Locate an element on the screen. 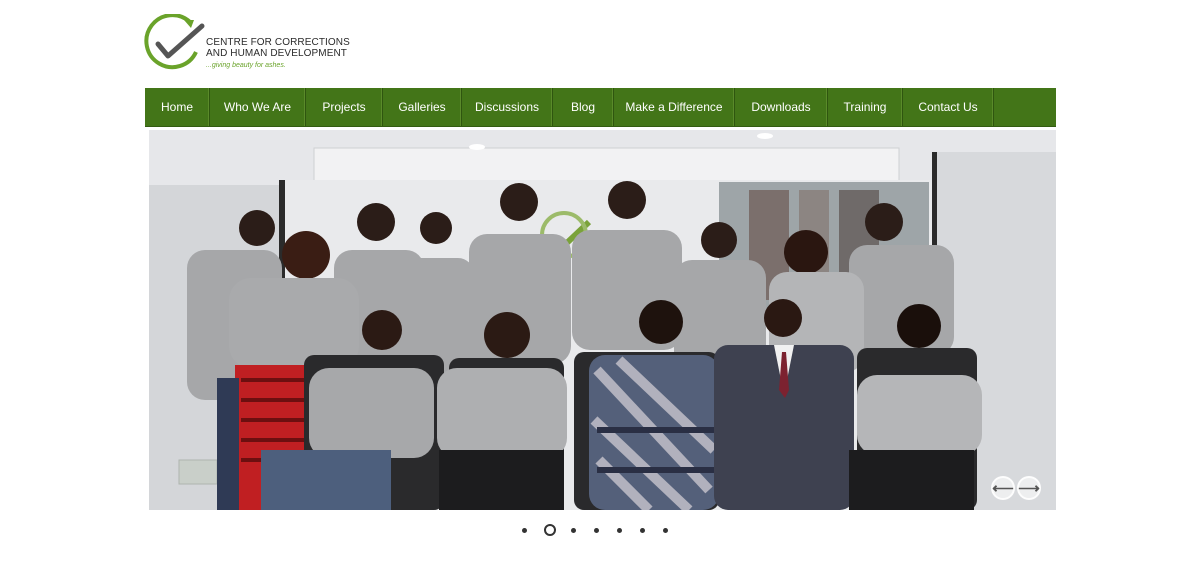  nav-item-contact-us: Contact Us is located at coordinates (948, 107).